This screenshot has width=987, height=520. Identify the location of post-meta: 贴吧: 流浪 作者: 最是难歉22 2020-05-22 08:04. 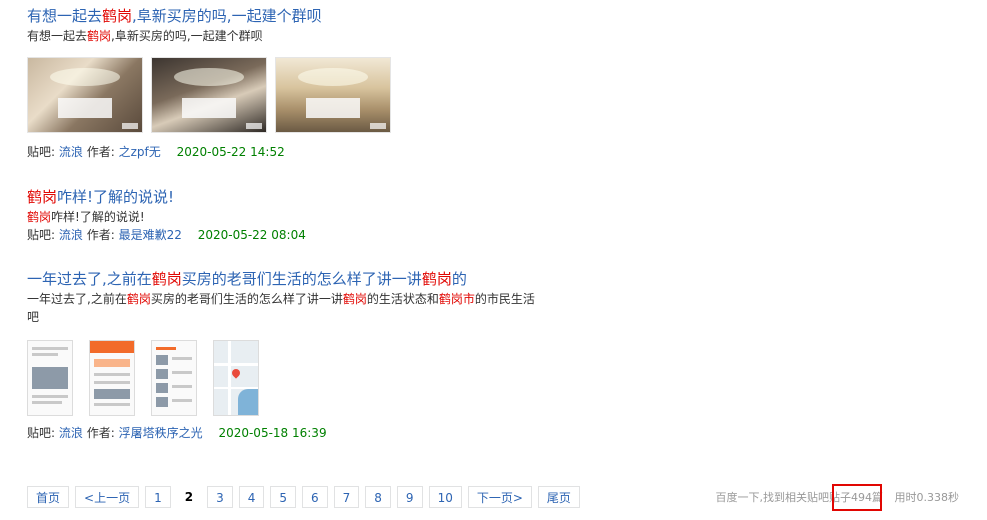
(287, 235).